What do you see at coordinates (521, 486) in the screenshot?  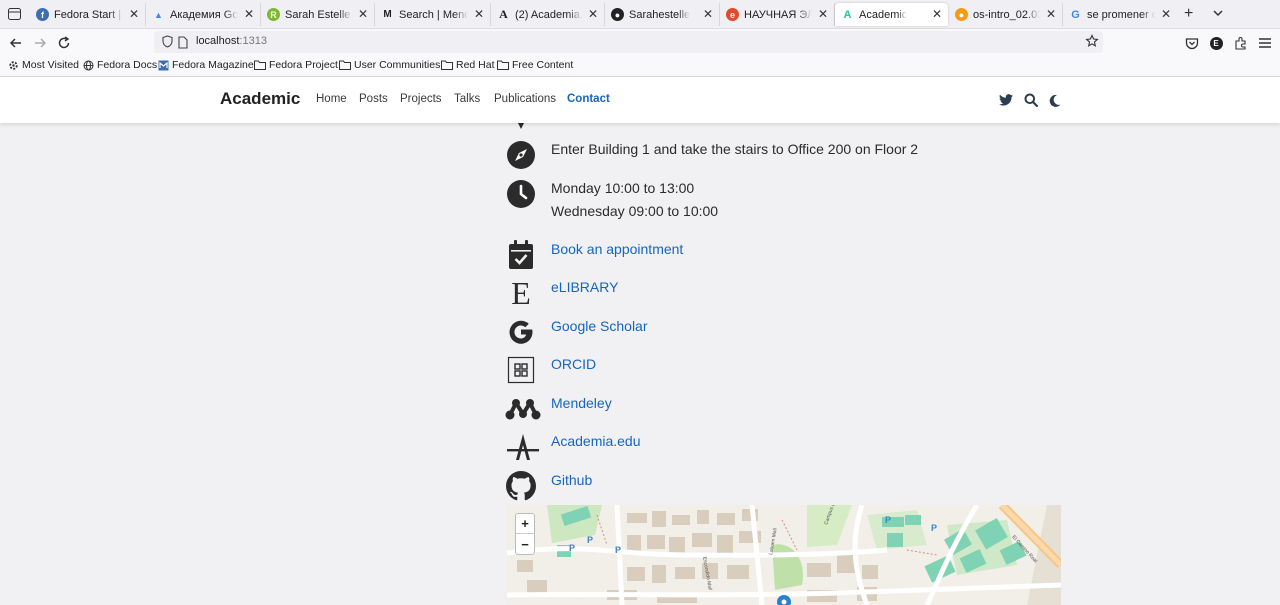 I see `github-icon` at bounding box center [521, 486].